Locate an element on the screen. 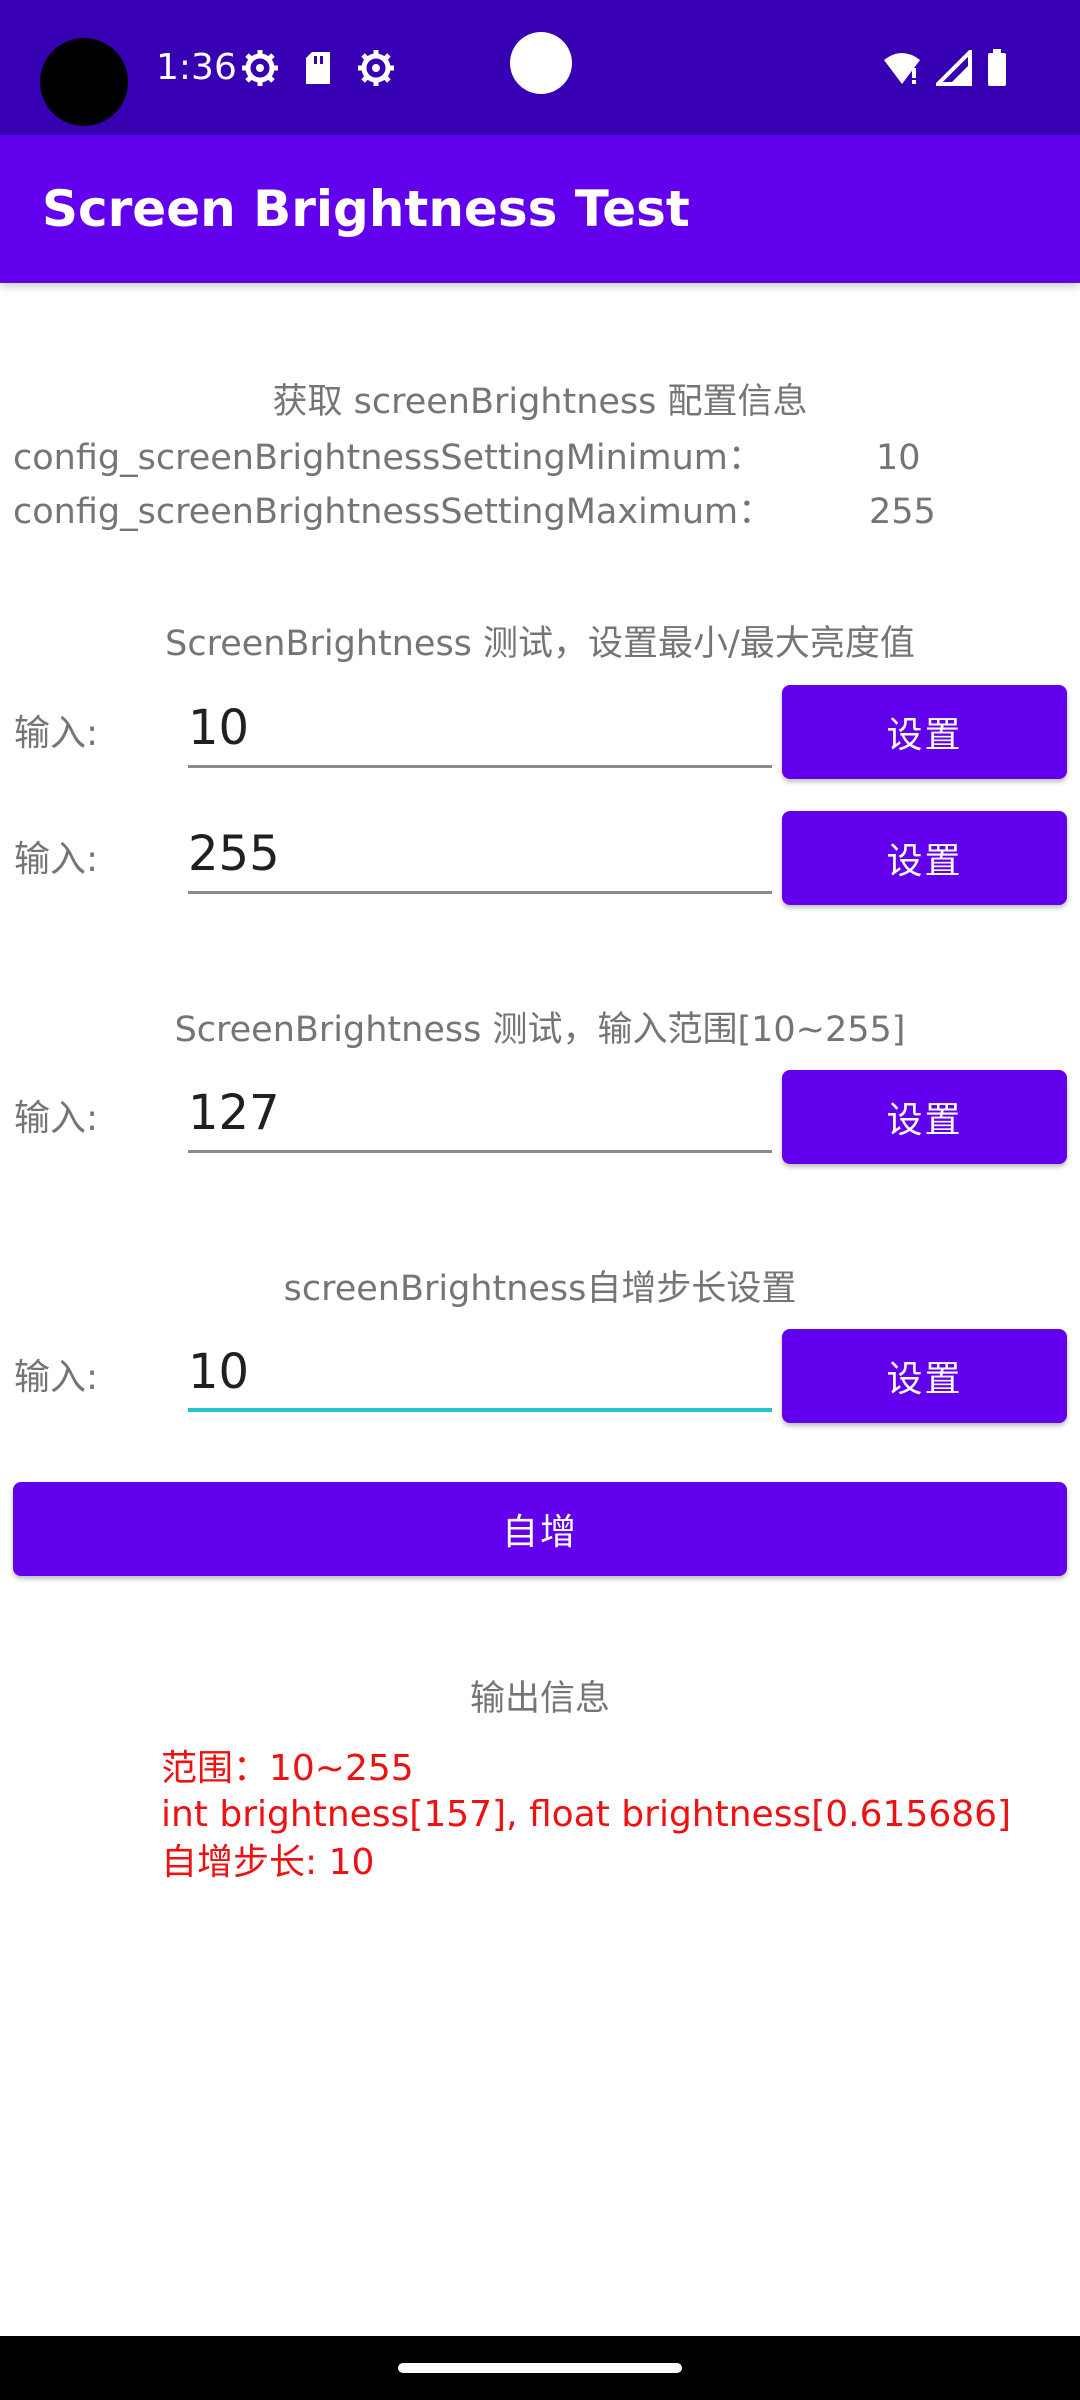 This screenshot has width=1080, height=2400. output-heading: 输出信息 is located at coordinates (539, 1699).